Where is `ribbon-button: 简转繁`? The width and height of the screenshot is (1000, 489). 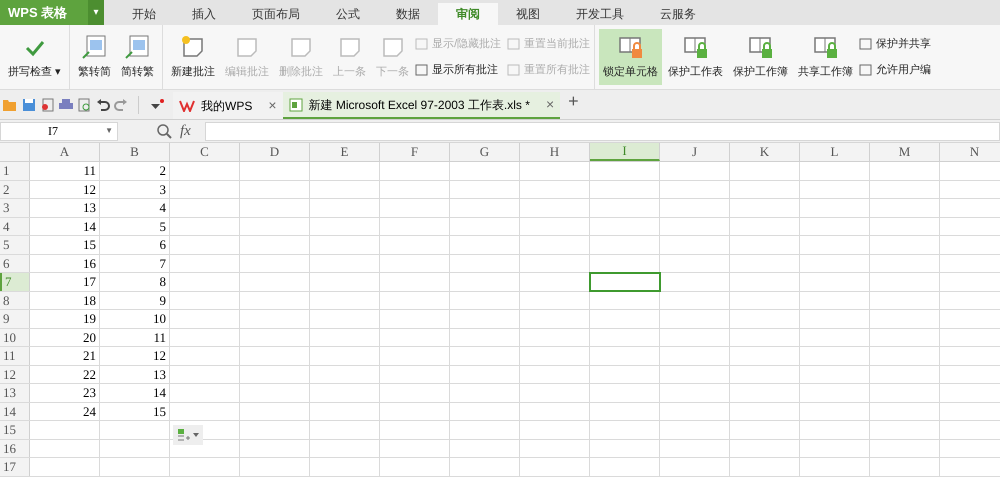
ribbon-button: 简转繁 is located at coordinates (137, 57).